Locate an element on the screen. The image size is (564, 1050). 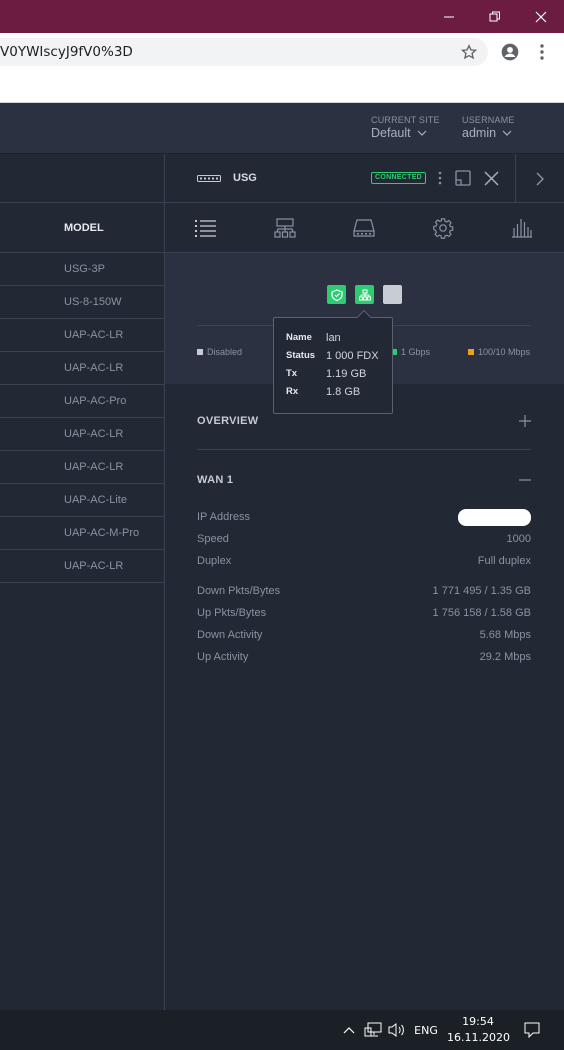
table-row: US-8-150W is located at coordinates (82, 302).